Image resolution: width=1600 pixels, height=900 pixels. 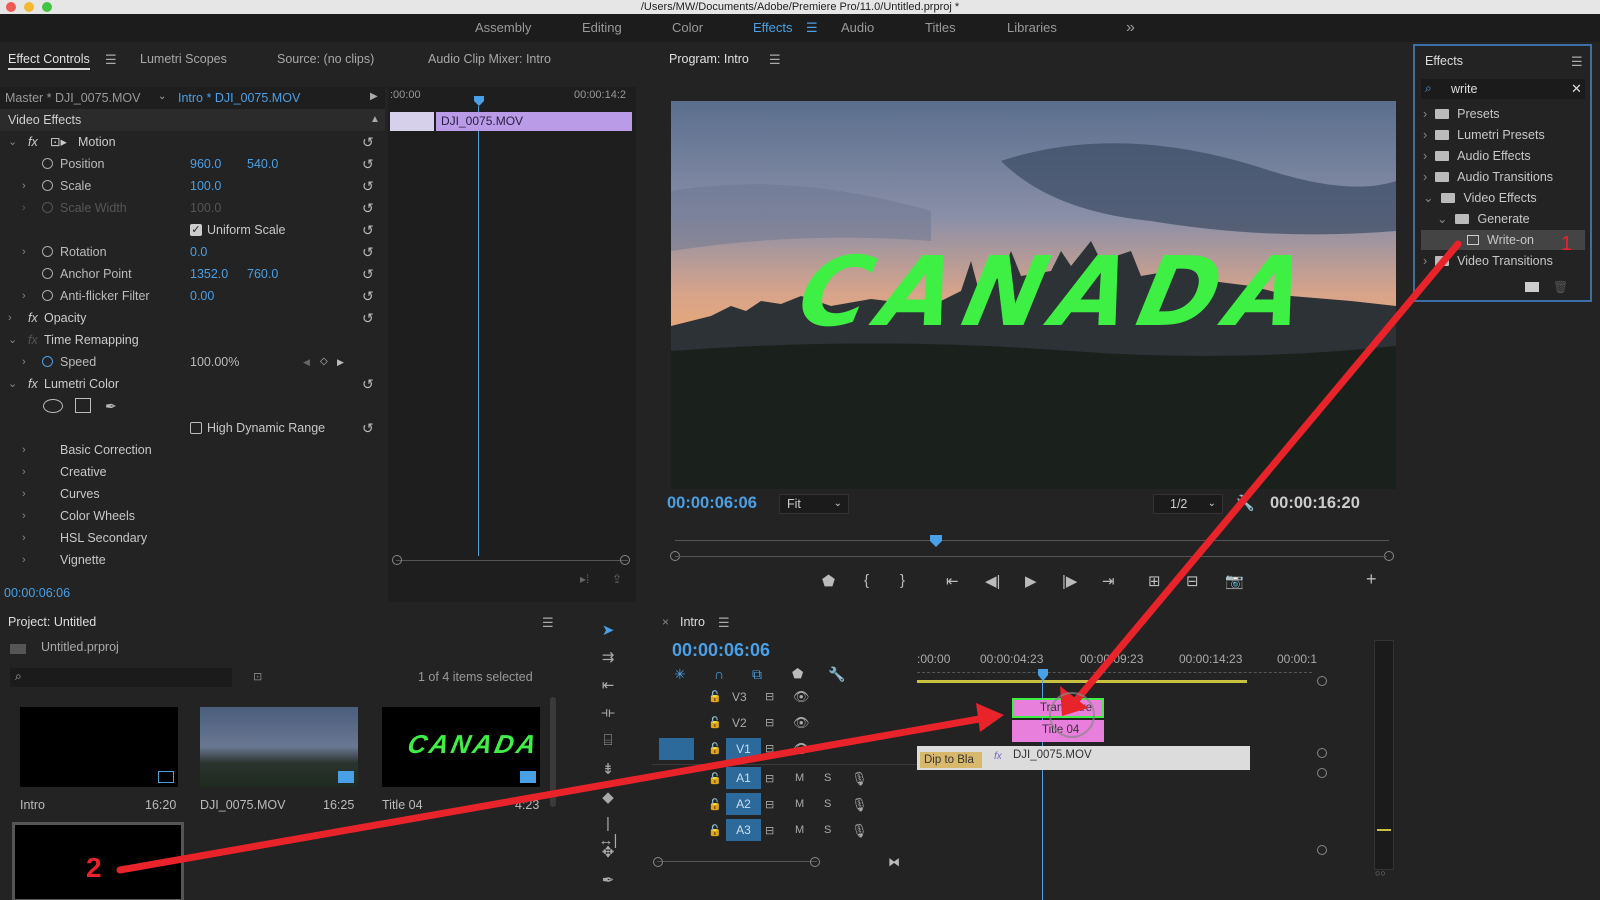 What do you see at coordinates (1484, 135) in the screenshot?
I see `effects-tree-lumetri-presets: › Lumetri Presets` at bounding box center [1484, 135].